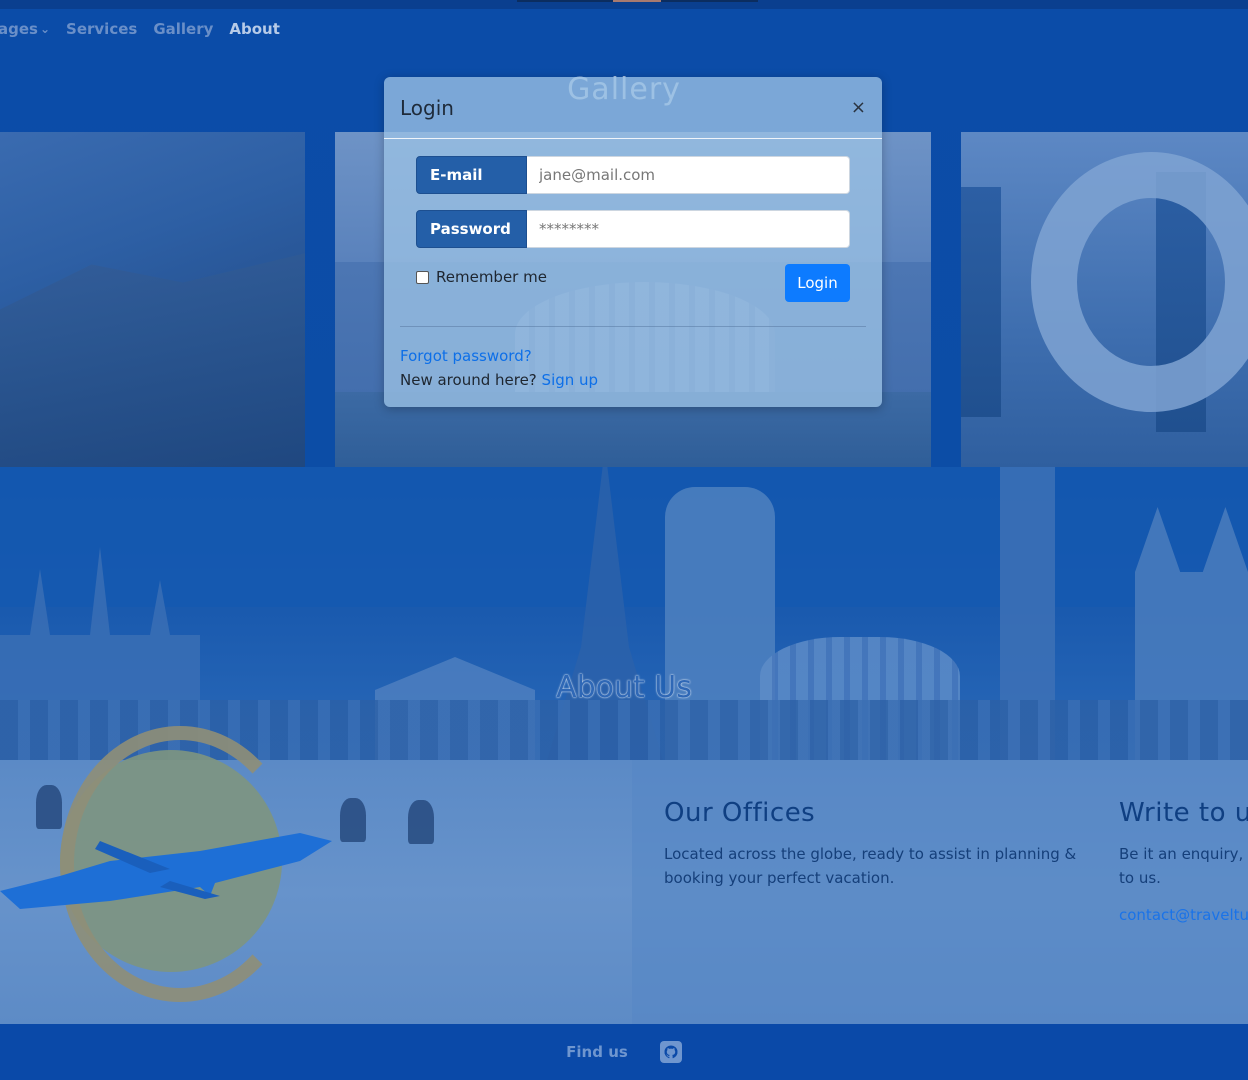 Image resolution: width=1248 pixels, height=1080 pixels. Describe the element at coordinates (670, 1052) in the screenshot. I see `github-icon` at that location.